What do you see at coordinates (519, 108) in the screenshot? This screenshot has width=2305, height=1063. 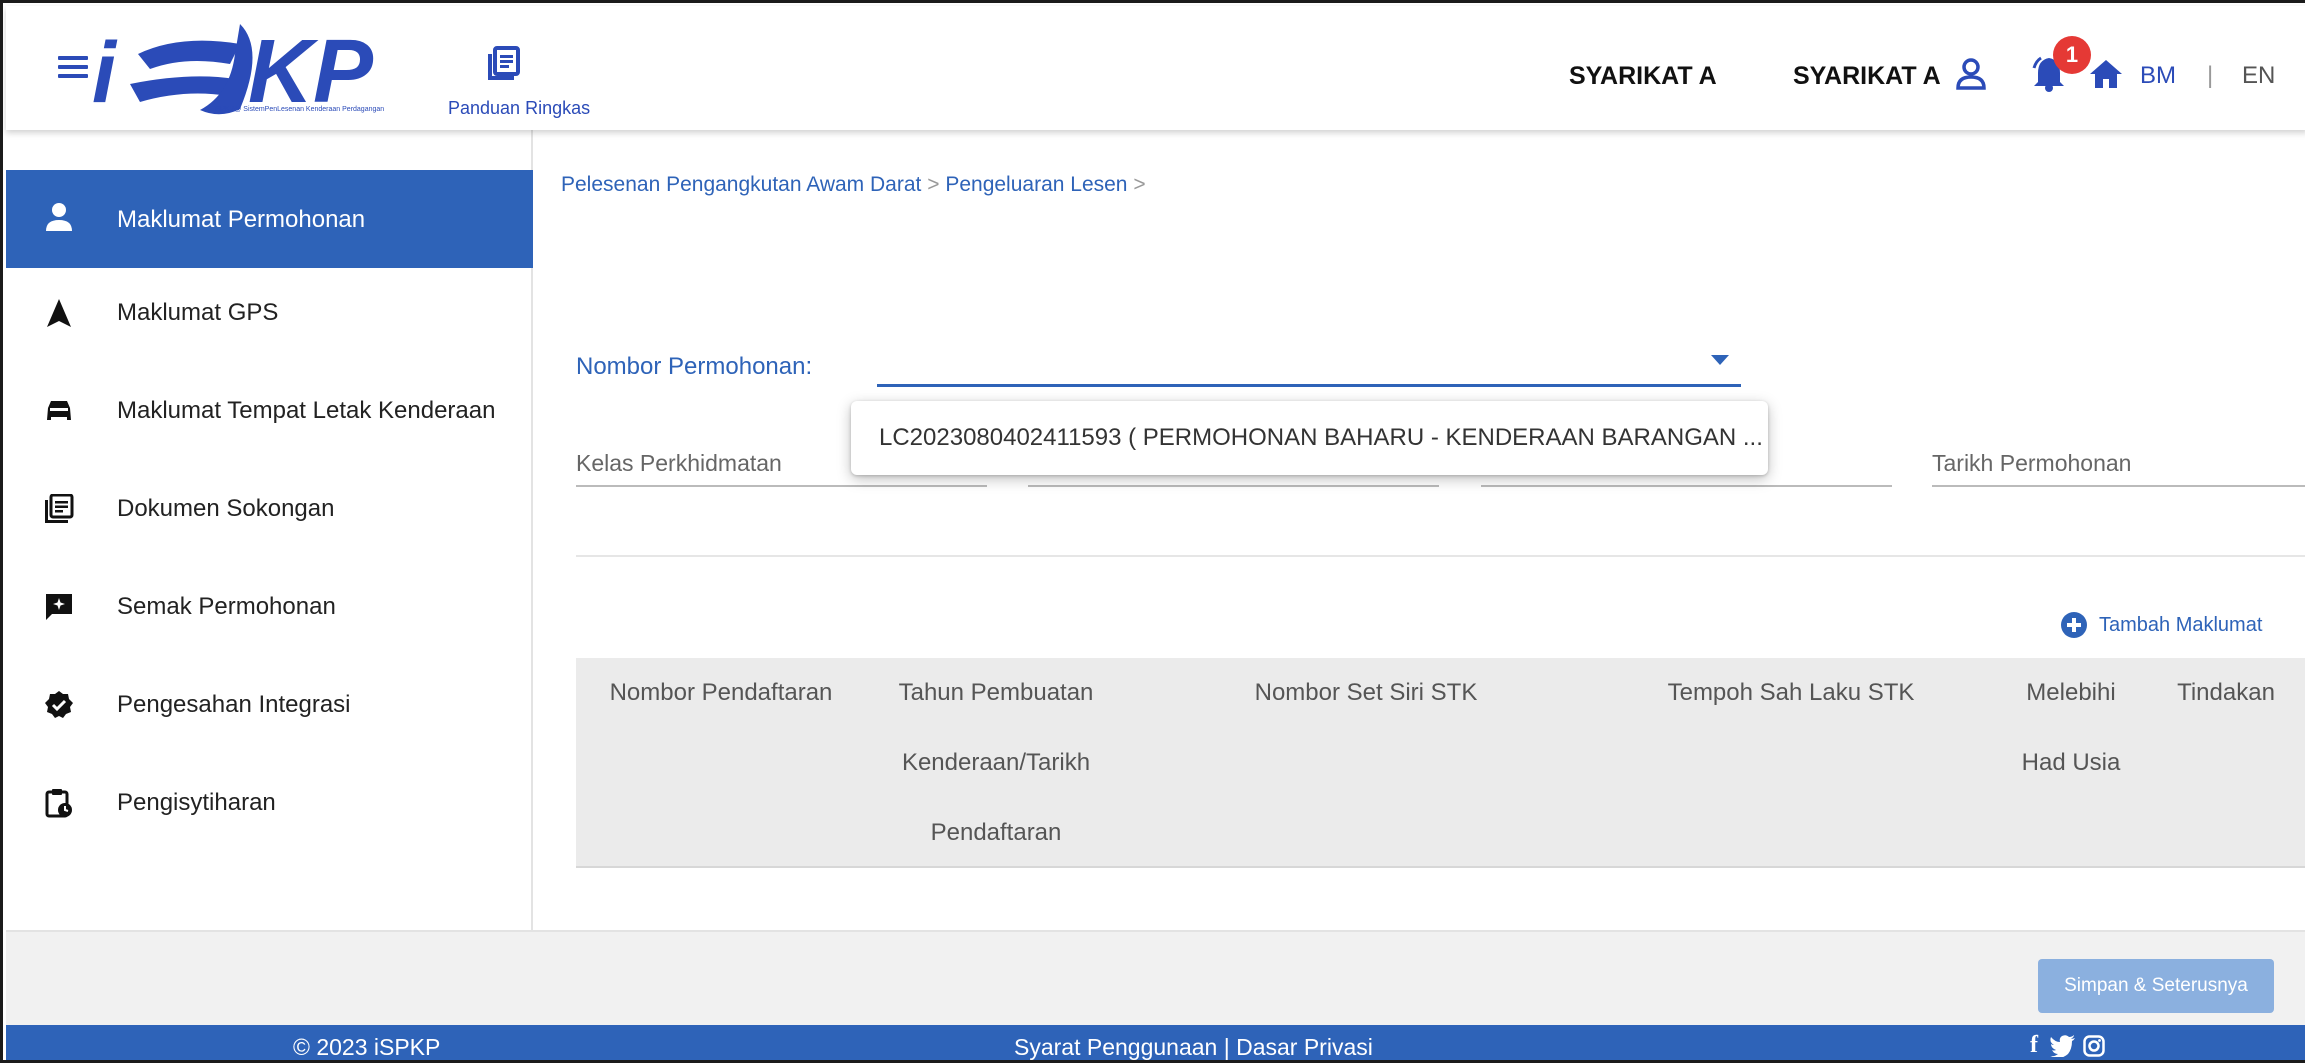 I see `panduan-label: Panduan Ringkas` at bounding box center [519, 108].